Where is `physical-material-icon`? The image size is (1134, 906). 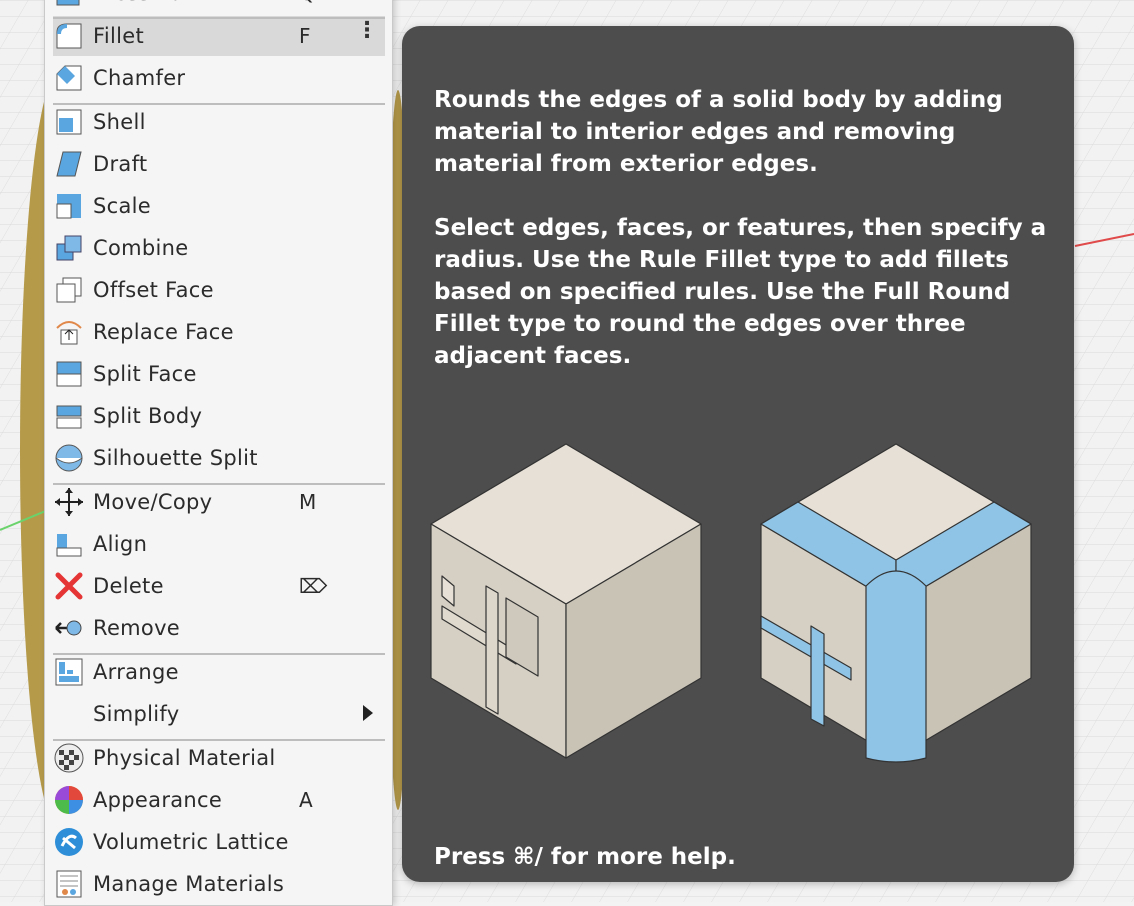
physical-material-icon is located at coordinates (69, 758).